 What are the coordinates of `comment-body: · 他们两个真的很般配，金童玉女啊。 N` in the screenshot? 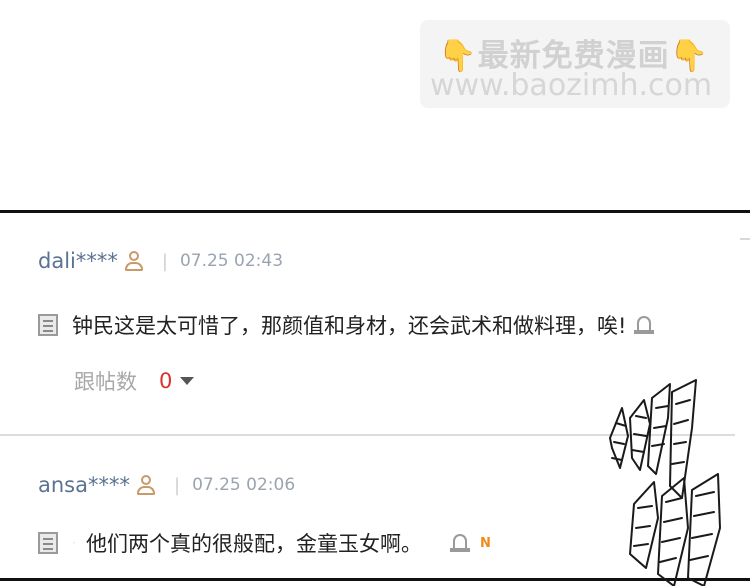 It's located at (264, 543).